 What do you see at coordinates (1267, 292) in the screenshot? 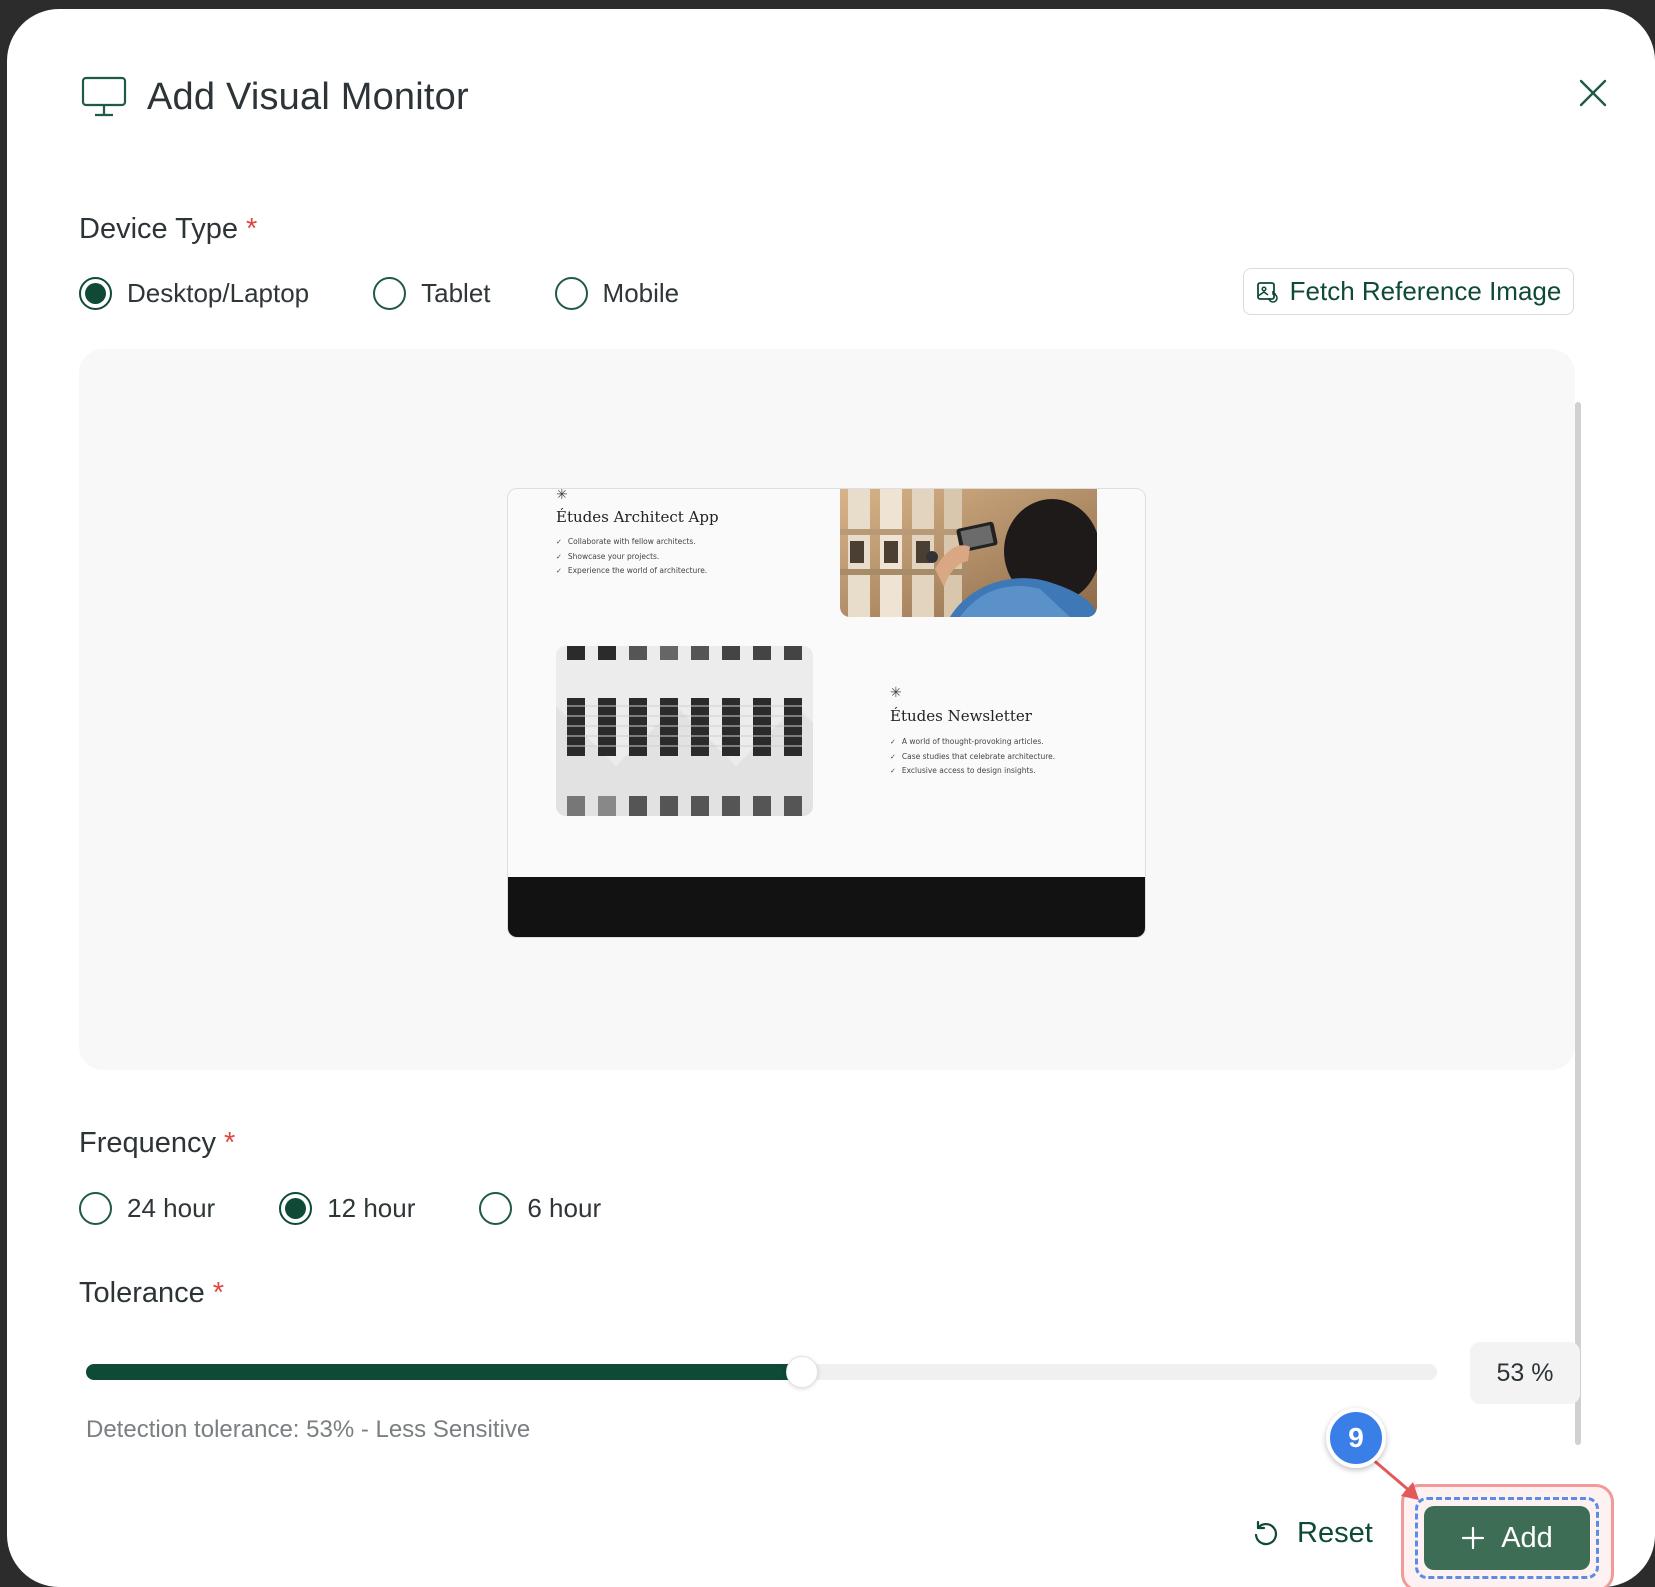
I see `image-refresh-icon` at bounding box center [1267, 292].